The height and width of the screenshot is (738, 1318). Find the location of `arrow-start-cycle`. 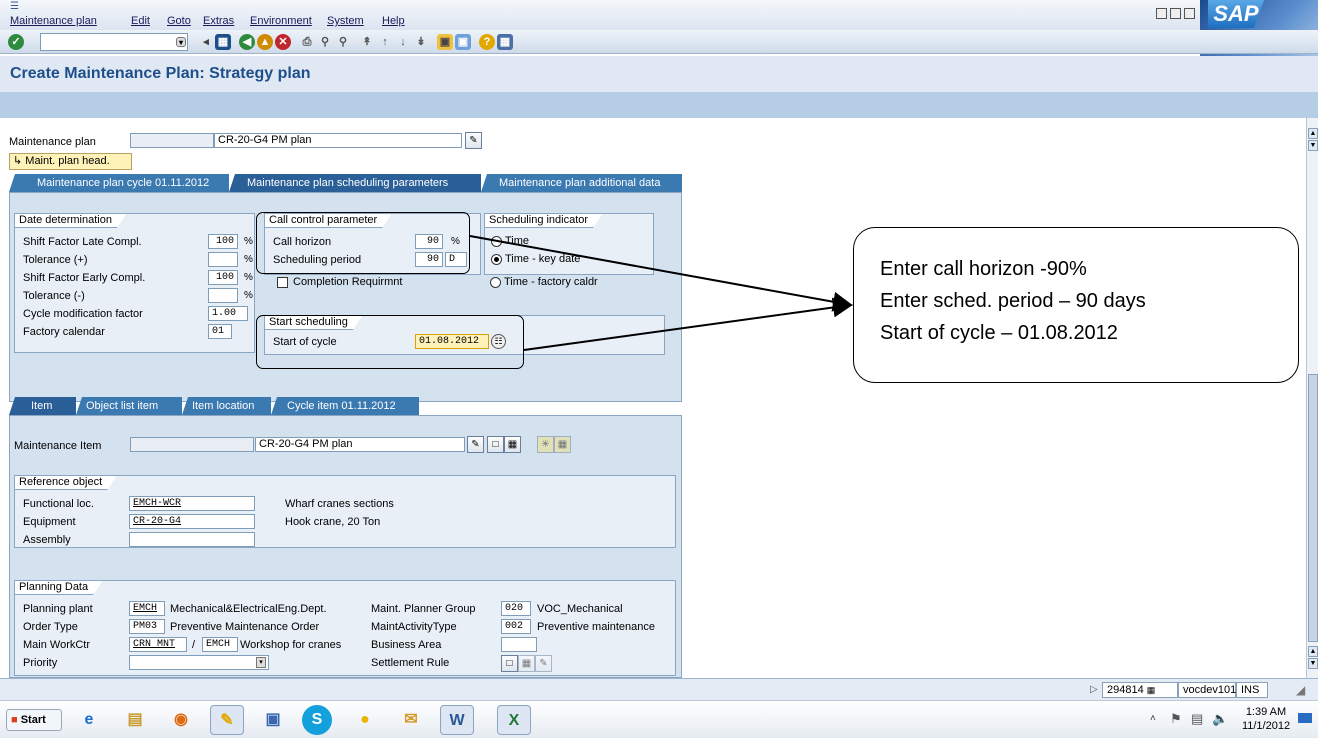

arrow-start-cycle is located at coordinates (688, 324).